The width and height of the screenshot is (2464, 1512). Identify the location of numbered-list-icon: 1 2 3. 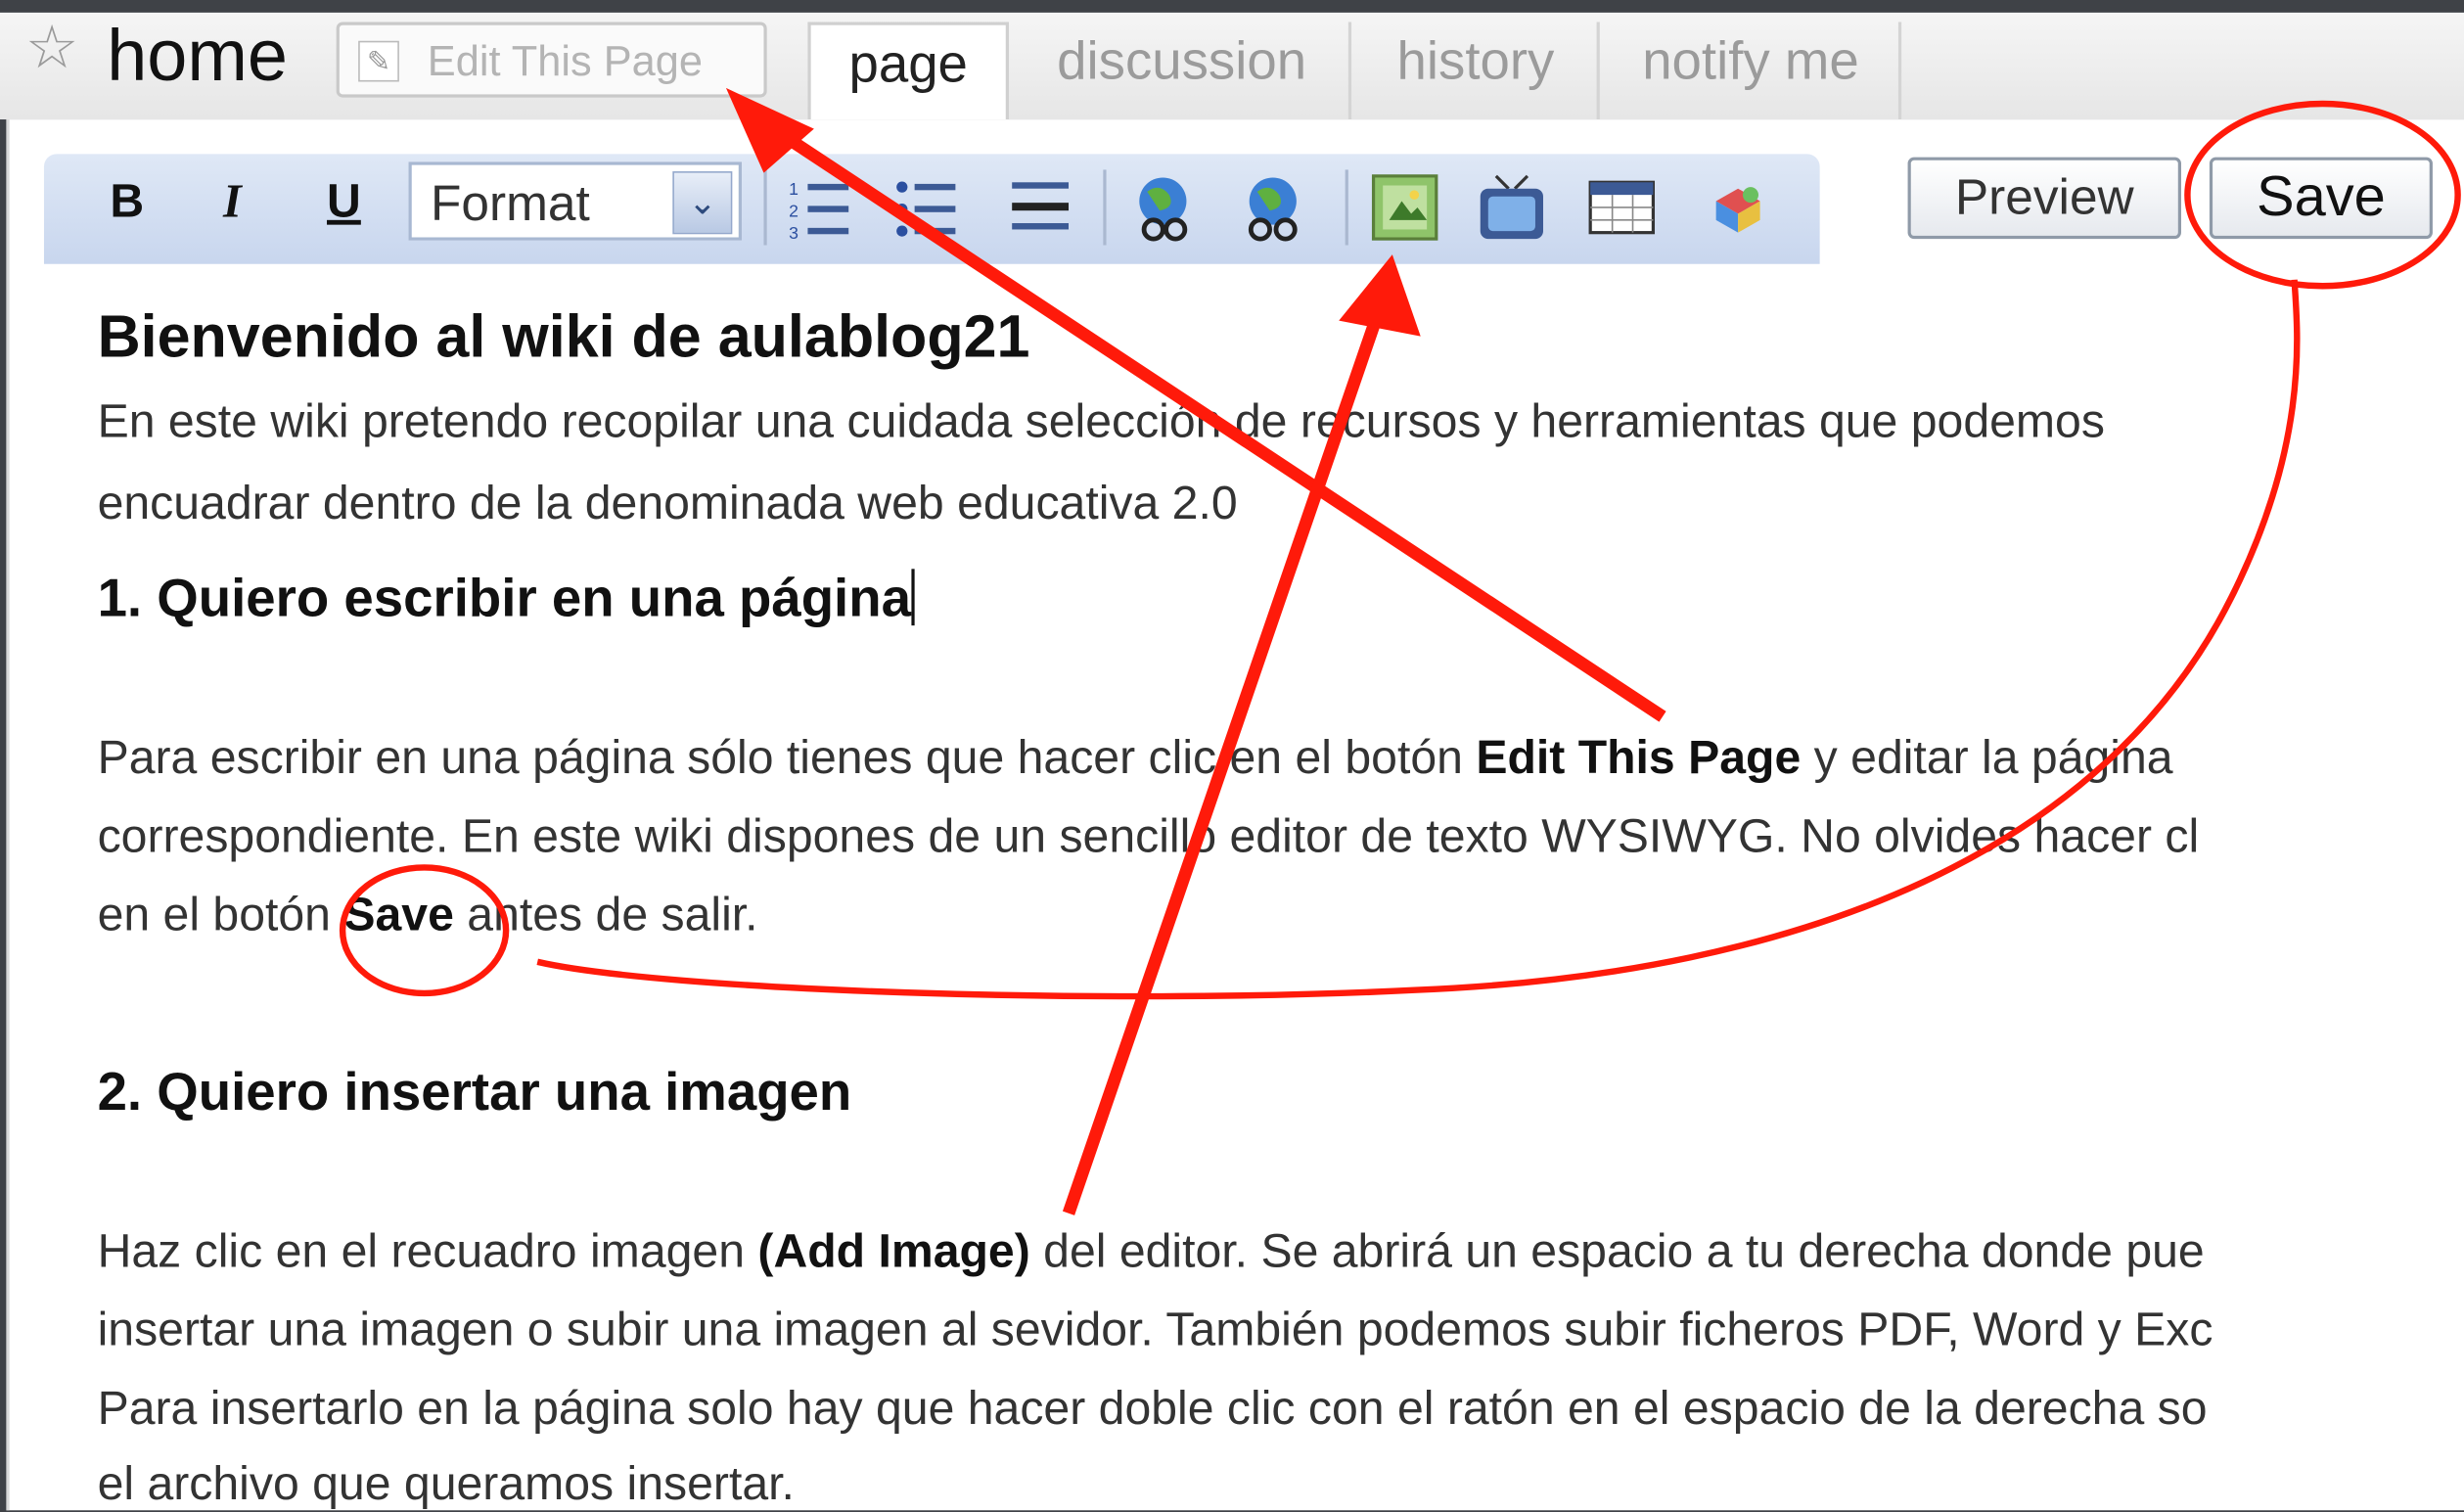
(820, 207).